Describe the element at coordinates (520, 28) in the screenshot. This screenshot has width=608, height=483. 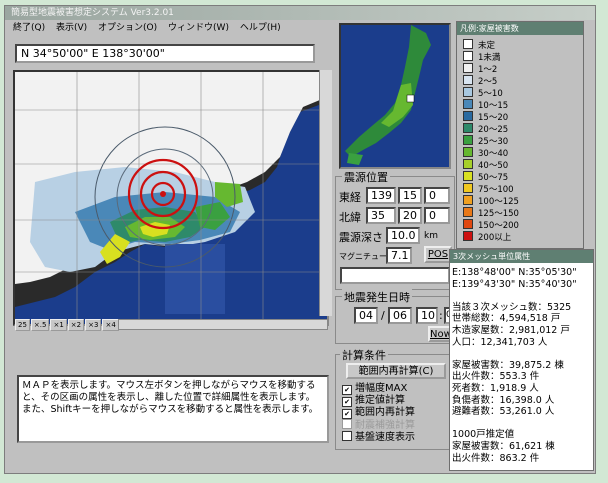
I see `legend-title: 凡例:家屋被害数` at that location.